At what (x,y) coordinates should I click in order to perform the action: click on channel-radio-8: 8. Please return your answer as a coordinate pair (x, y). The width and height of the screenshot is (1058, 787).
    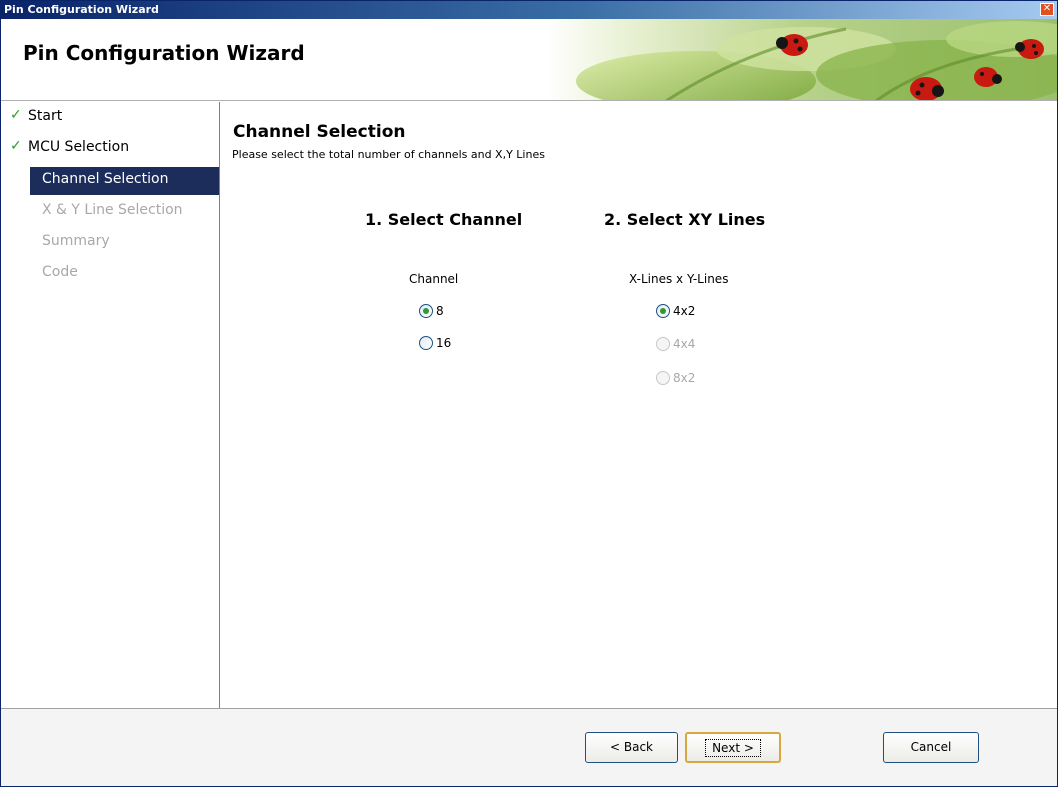
    Looking at the image, I should click on (449, 312).